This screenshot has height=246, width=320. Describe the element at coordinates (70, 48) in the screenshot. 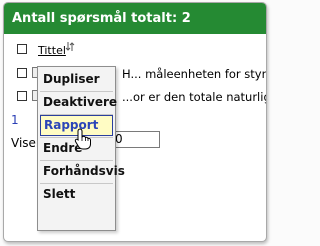

I see `sort-arrows-icon` at that location.